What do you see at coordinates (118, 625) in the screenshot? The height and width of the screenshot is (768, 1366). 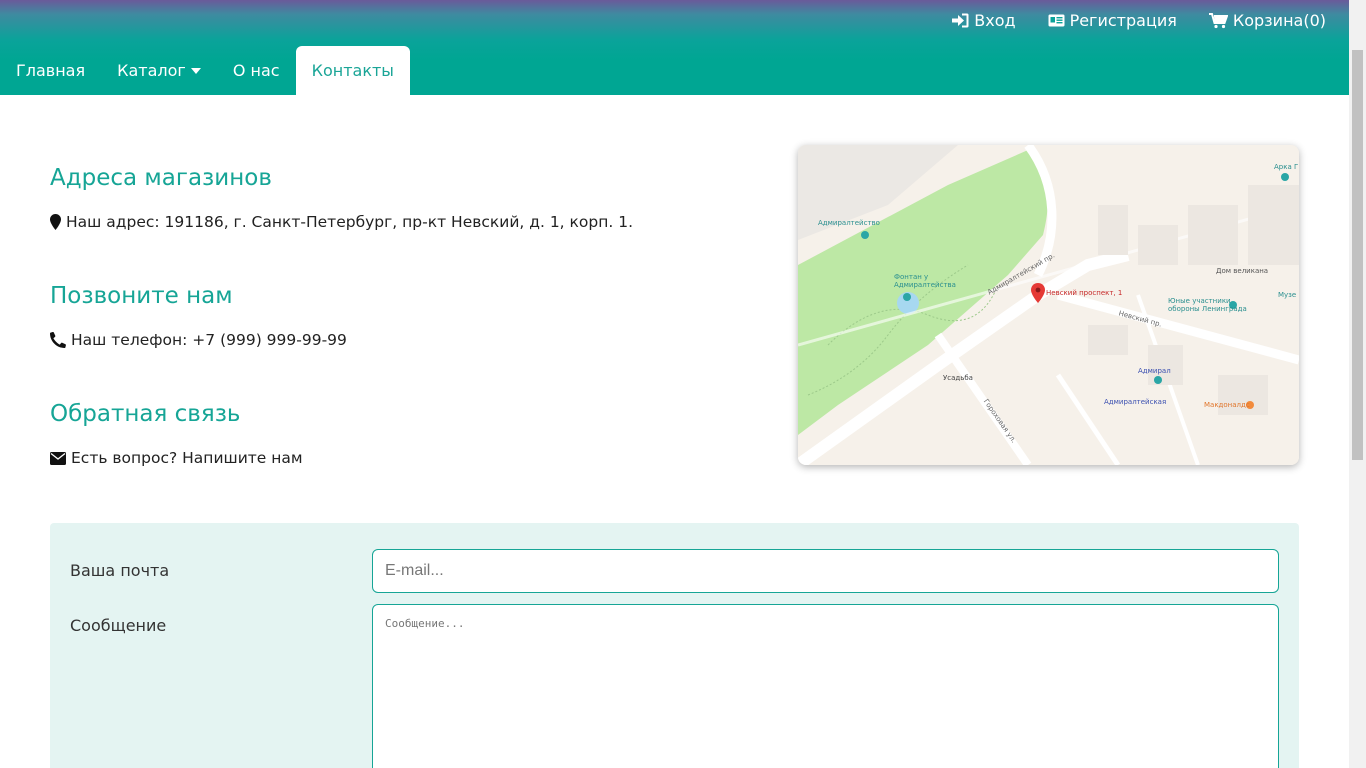 I see `message-label: Сообщение` at bounding box center [118, 625].